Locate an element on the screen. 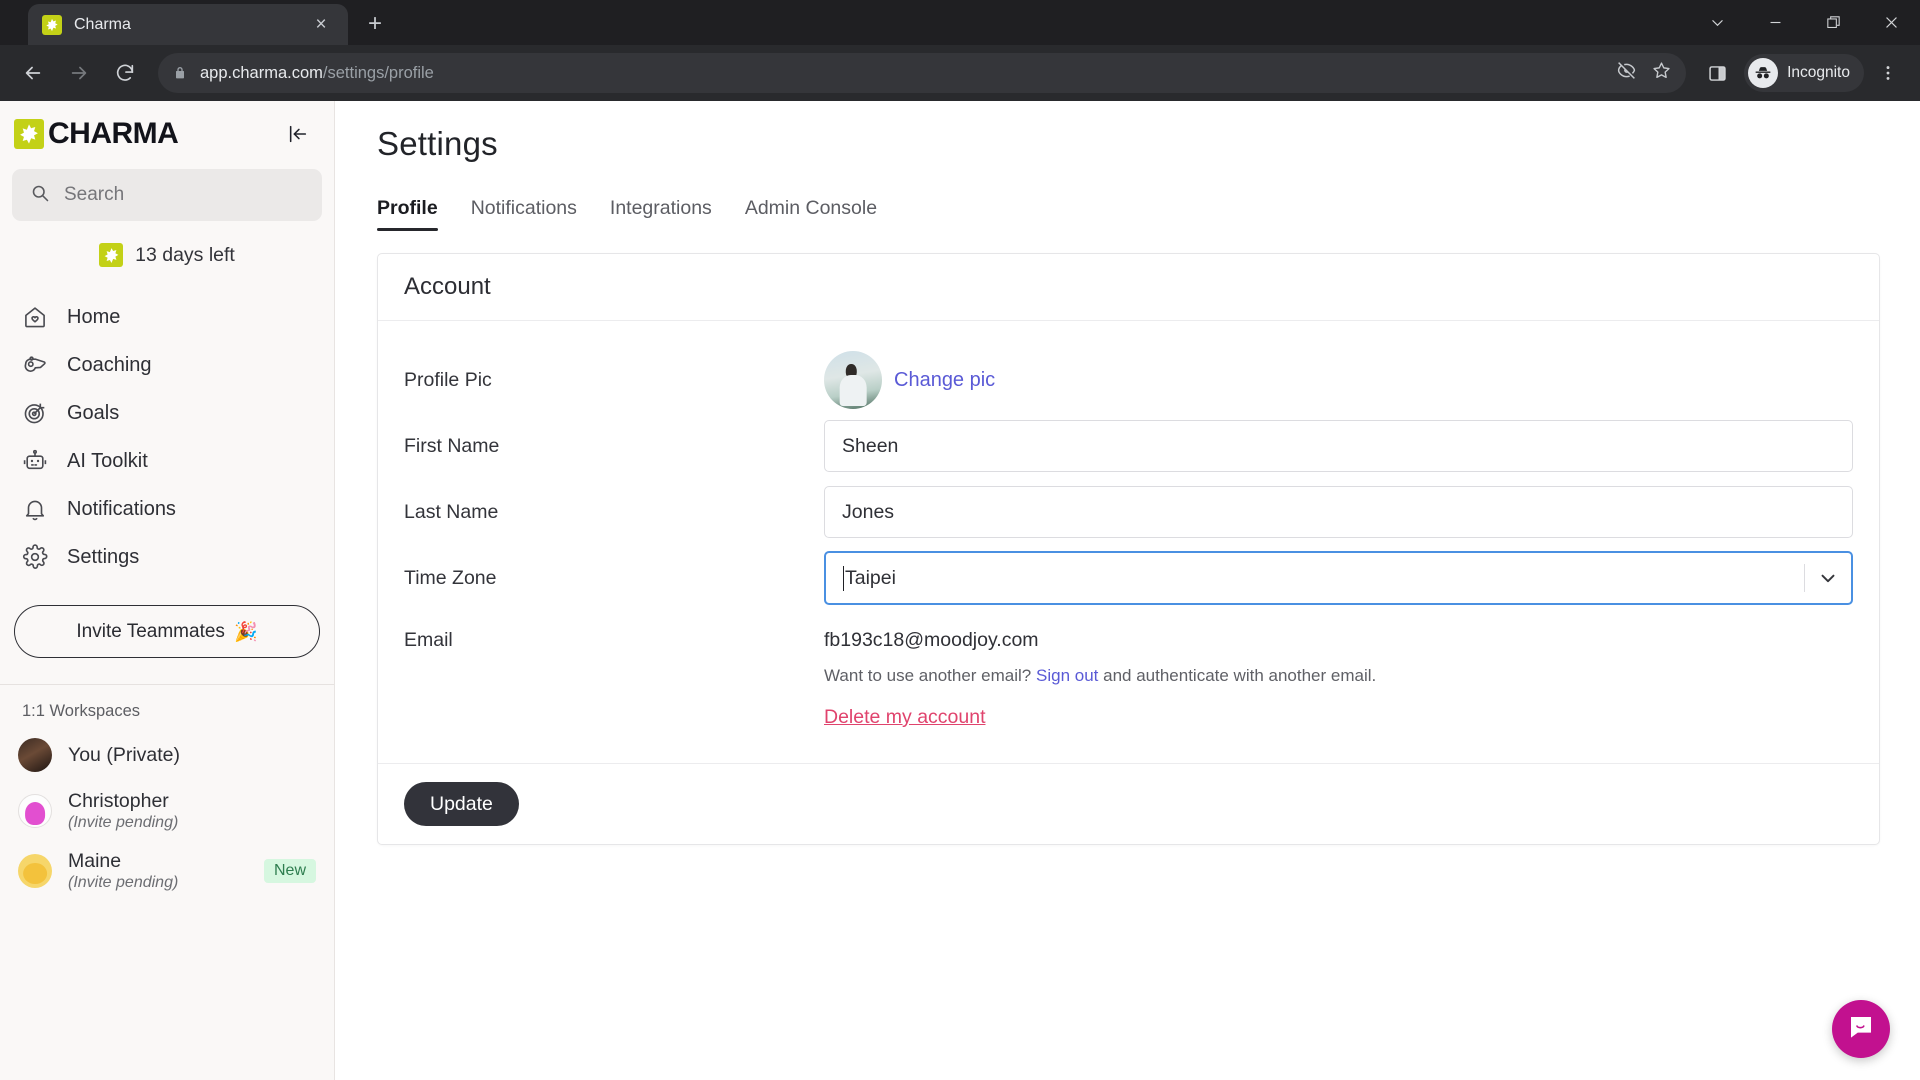  row-profile-pic: Profile Pic Change pic is located at coordinates (1128, 380).